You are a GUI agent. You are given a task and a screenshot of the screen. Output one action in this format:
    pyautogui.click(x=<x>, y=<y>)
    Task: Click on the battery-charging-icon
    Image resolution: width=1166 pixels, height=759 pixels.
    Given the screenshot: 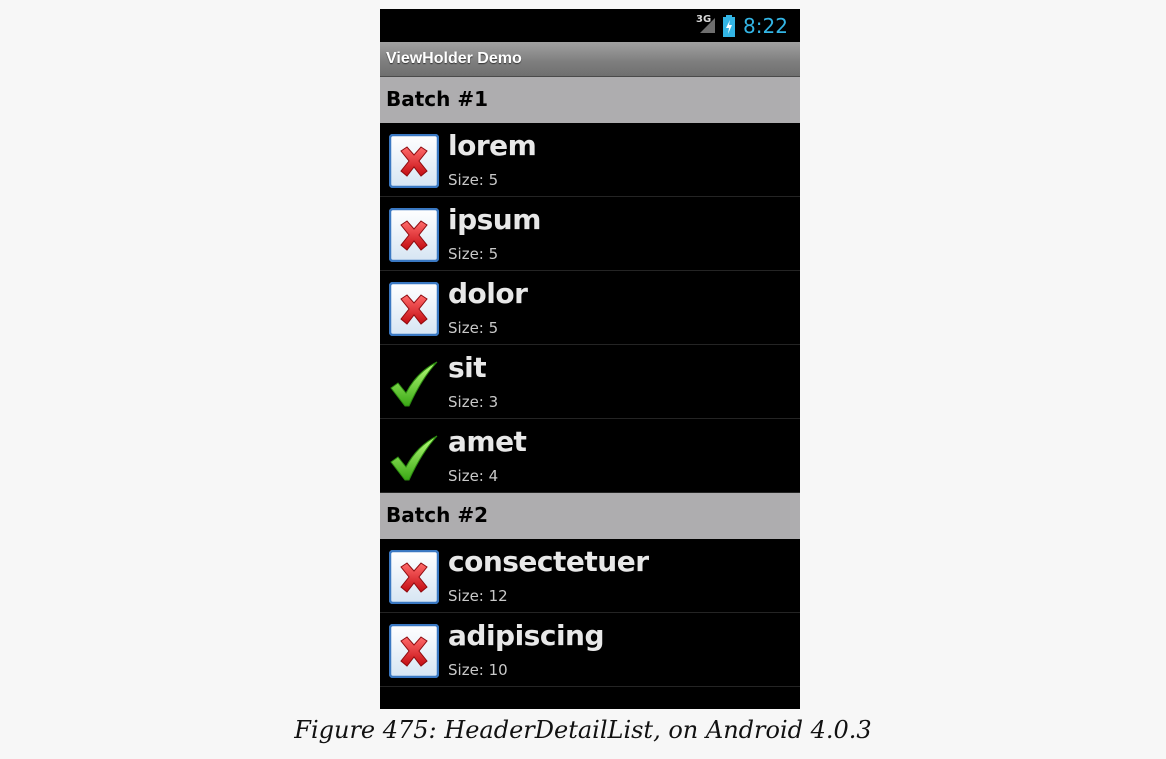 What is the action you would take?
    pyautogui.click(x=729, y=26)
    